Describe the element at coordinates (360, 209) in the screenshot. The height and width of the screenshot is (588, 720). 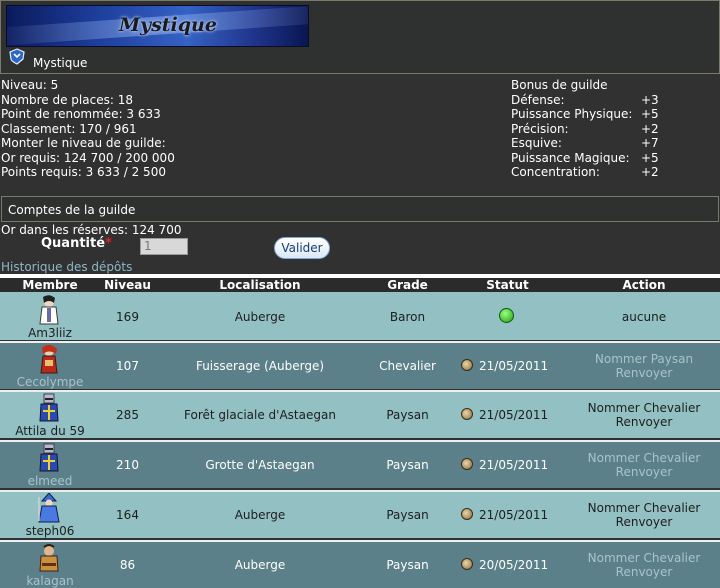
I see `accounts-section-header: Comptes de la guilde` at that location.